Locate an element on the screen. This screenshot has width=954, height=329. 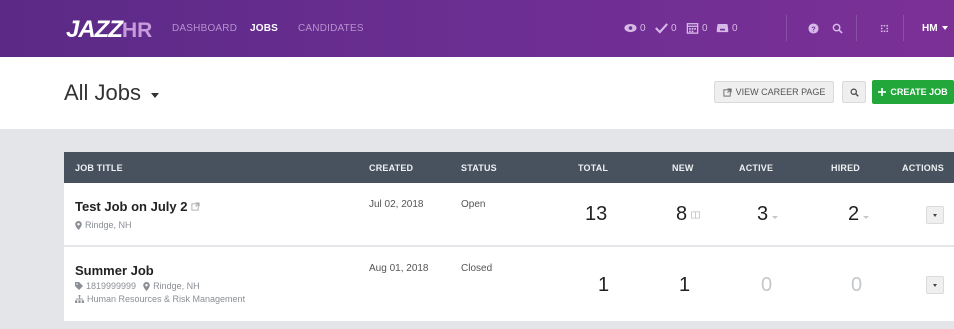
nav-messages: 0 is located at coordinates (727, 28).